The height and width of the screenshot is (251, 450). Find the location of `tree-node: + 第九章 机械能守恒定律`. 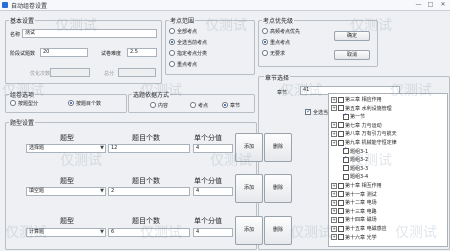

tree-node: + 第九章 机械能守恒定律 is located at coordinates (364, 142).